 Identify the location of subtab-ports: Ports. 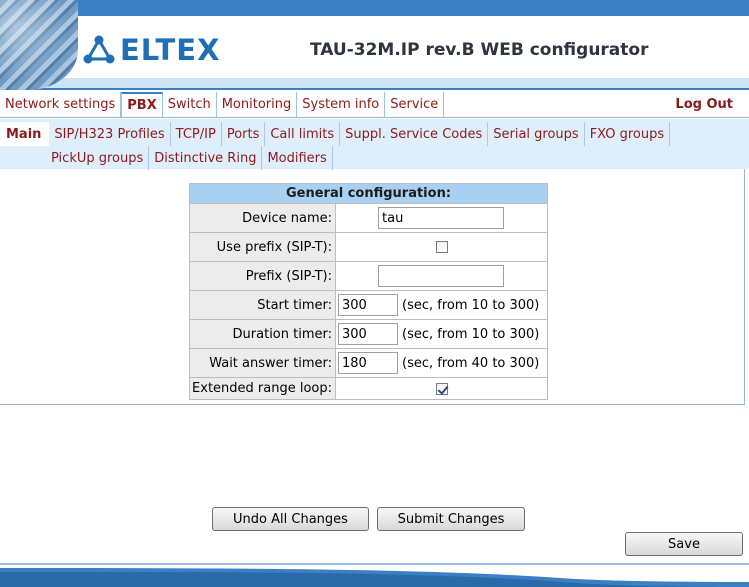
(244, 134).